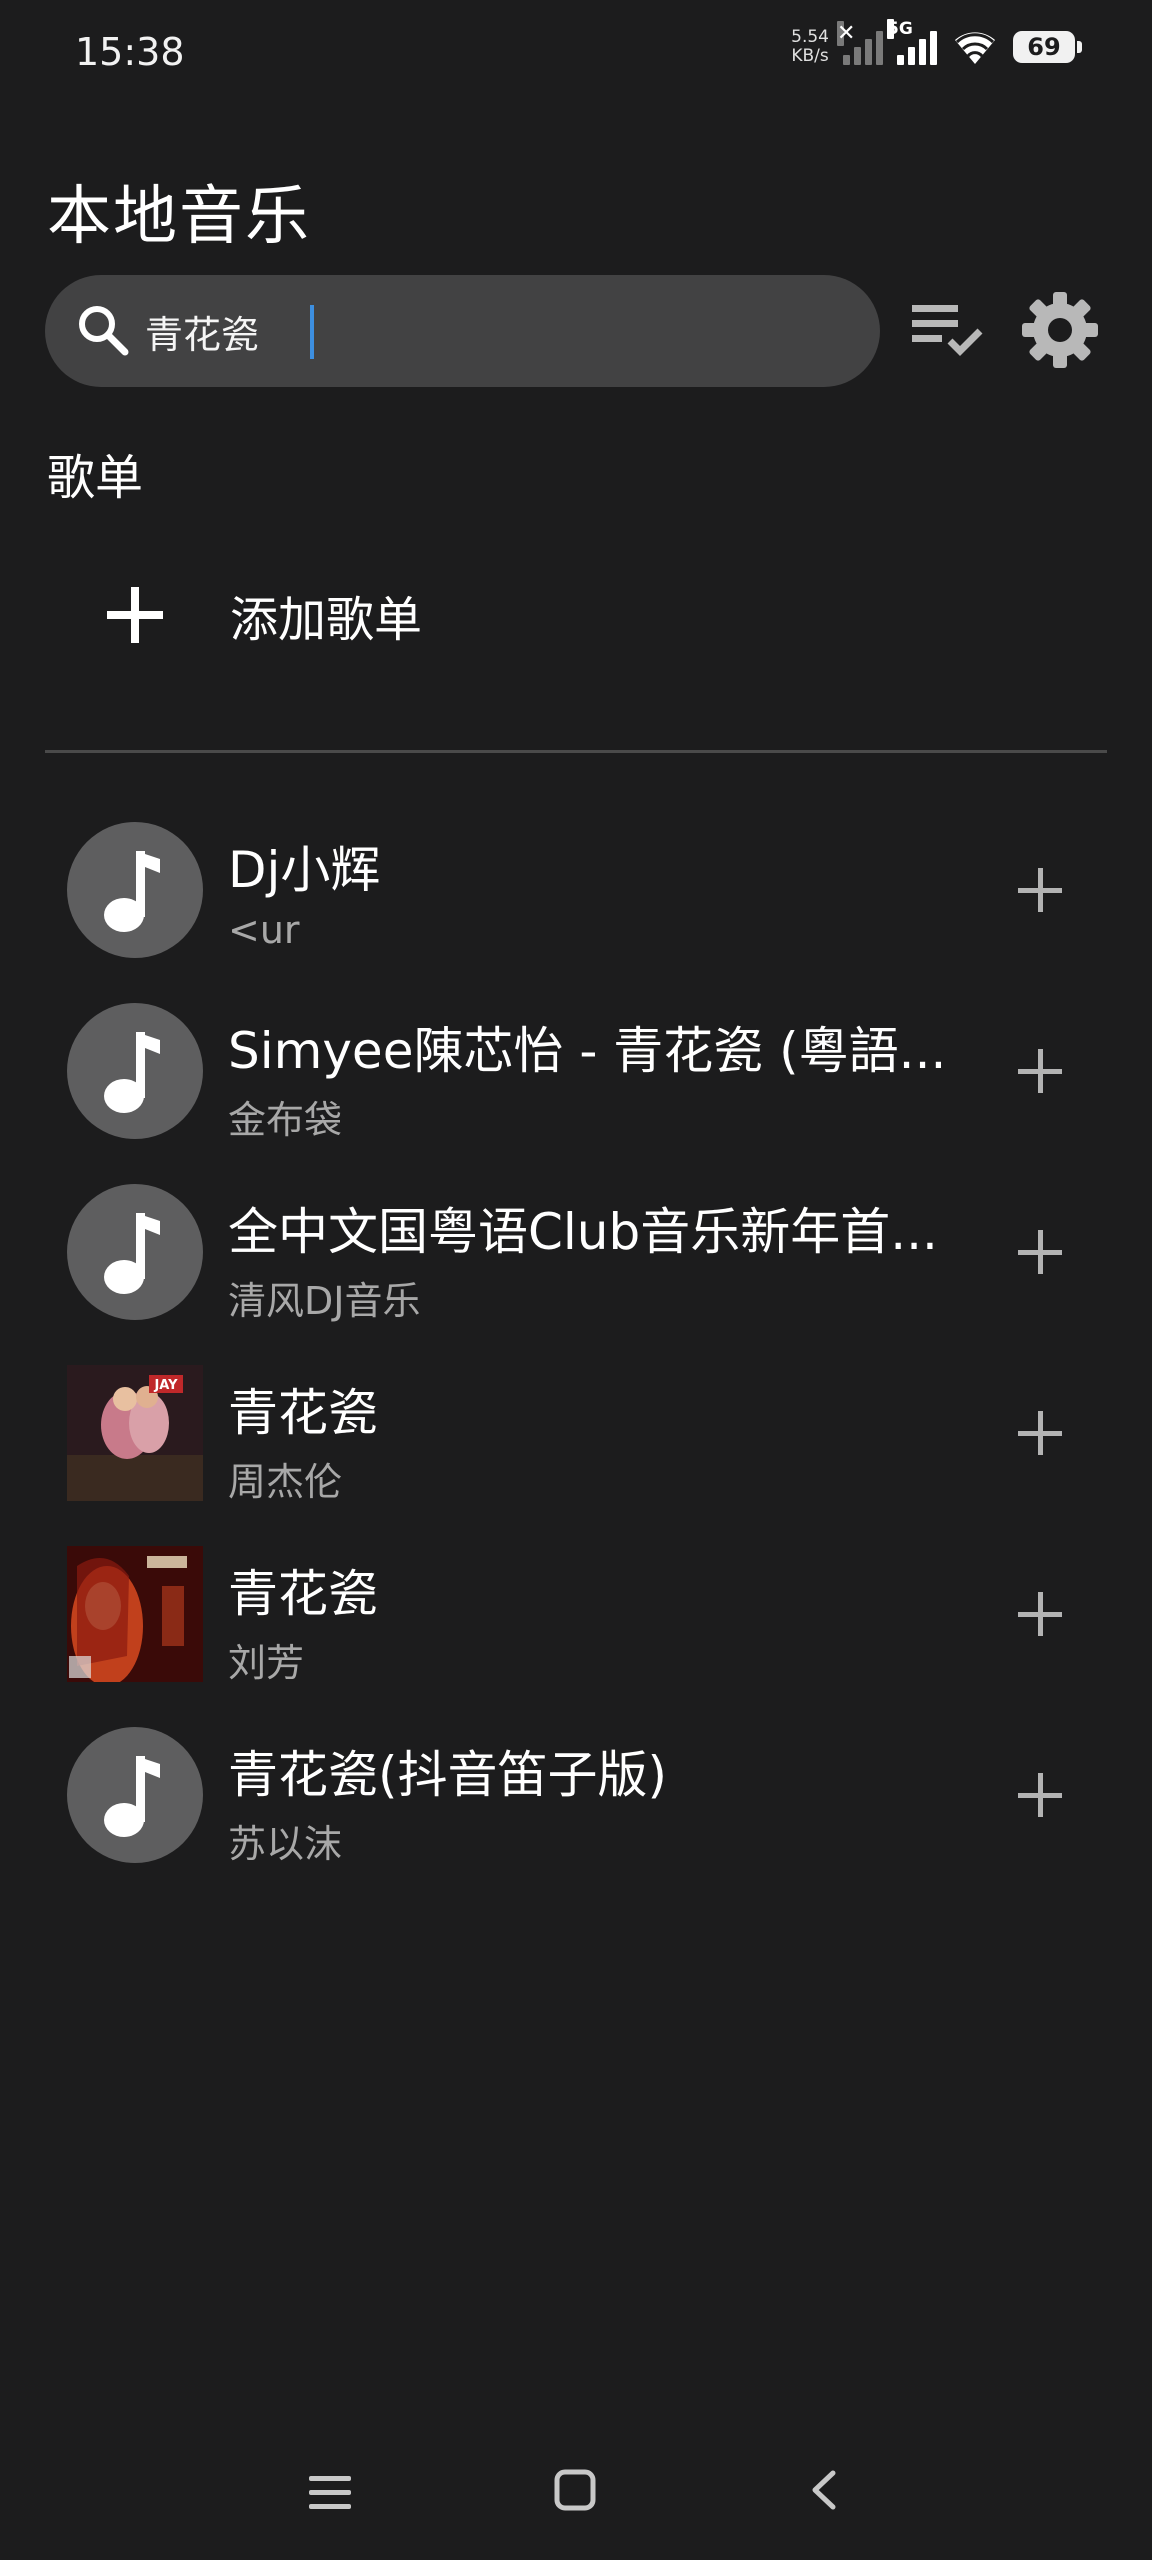  Describe the element at coordinates (448, 1775) in the screenshot. I see `song-title: 青花瓷(抖音笛子版)` at that location.